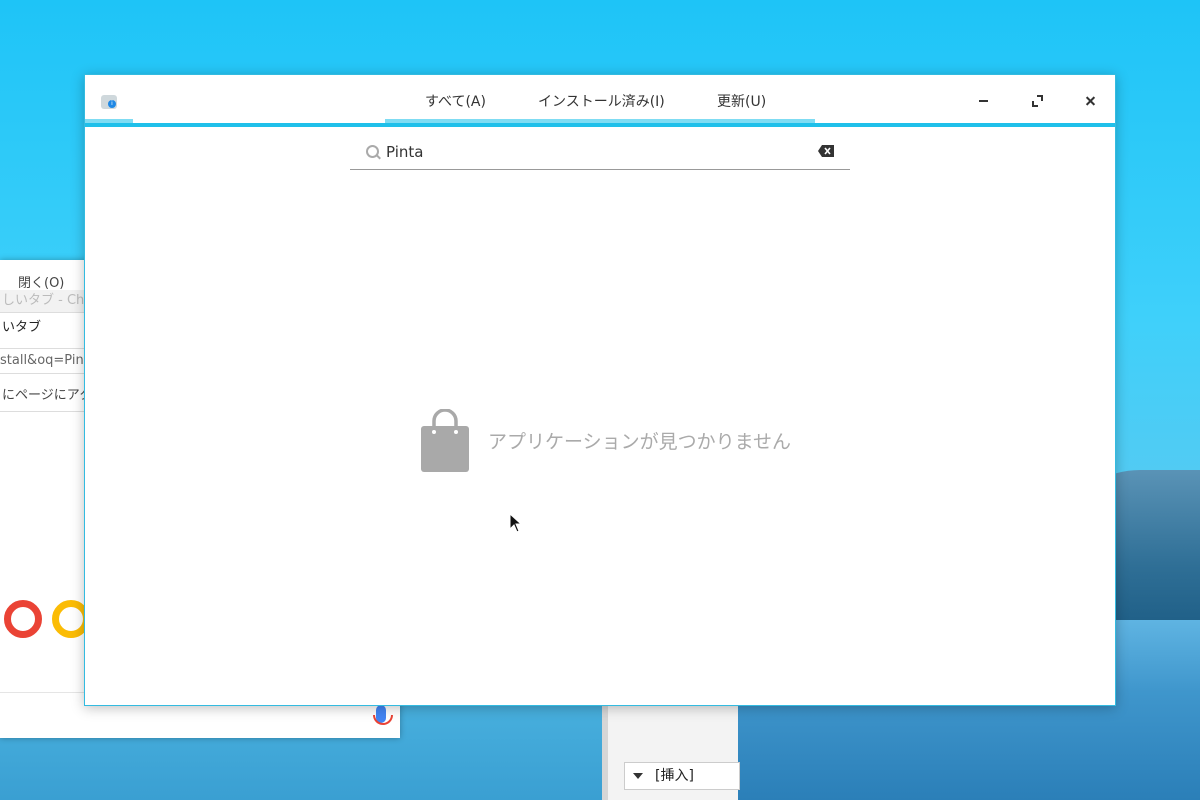 The image size is (1200, 800). I want to click on empty-state-message: アプリケーションが見つかりません, so click(640, 442).